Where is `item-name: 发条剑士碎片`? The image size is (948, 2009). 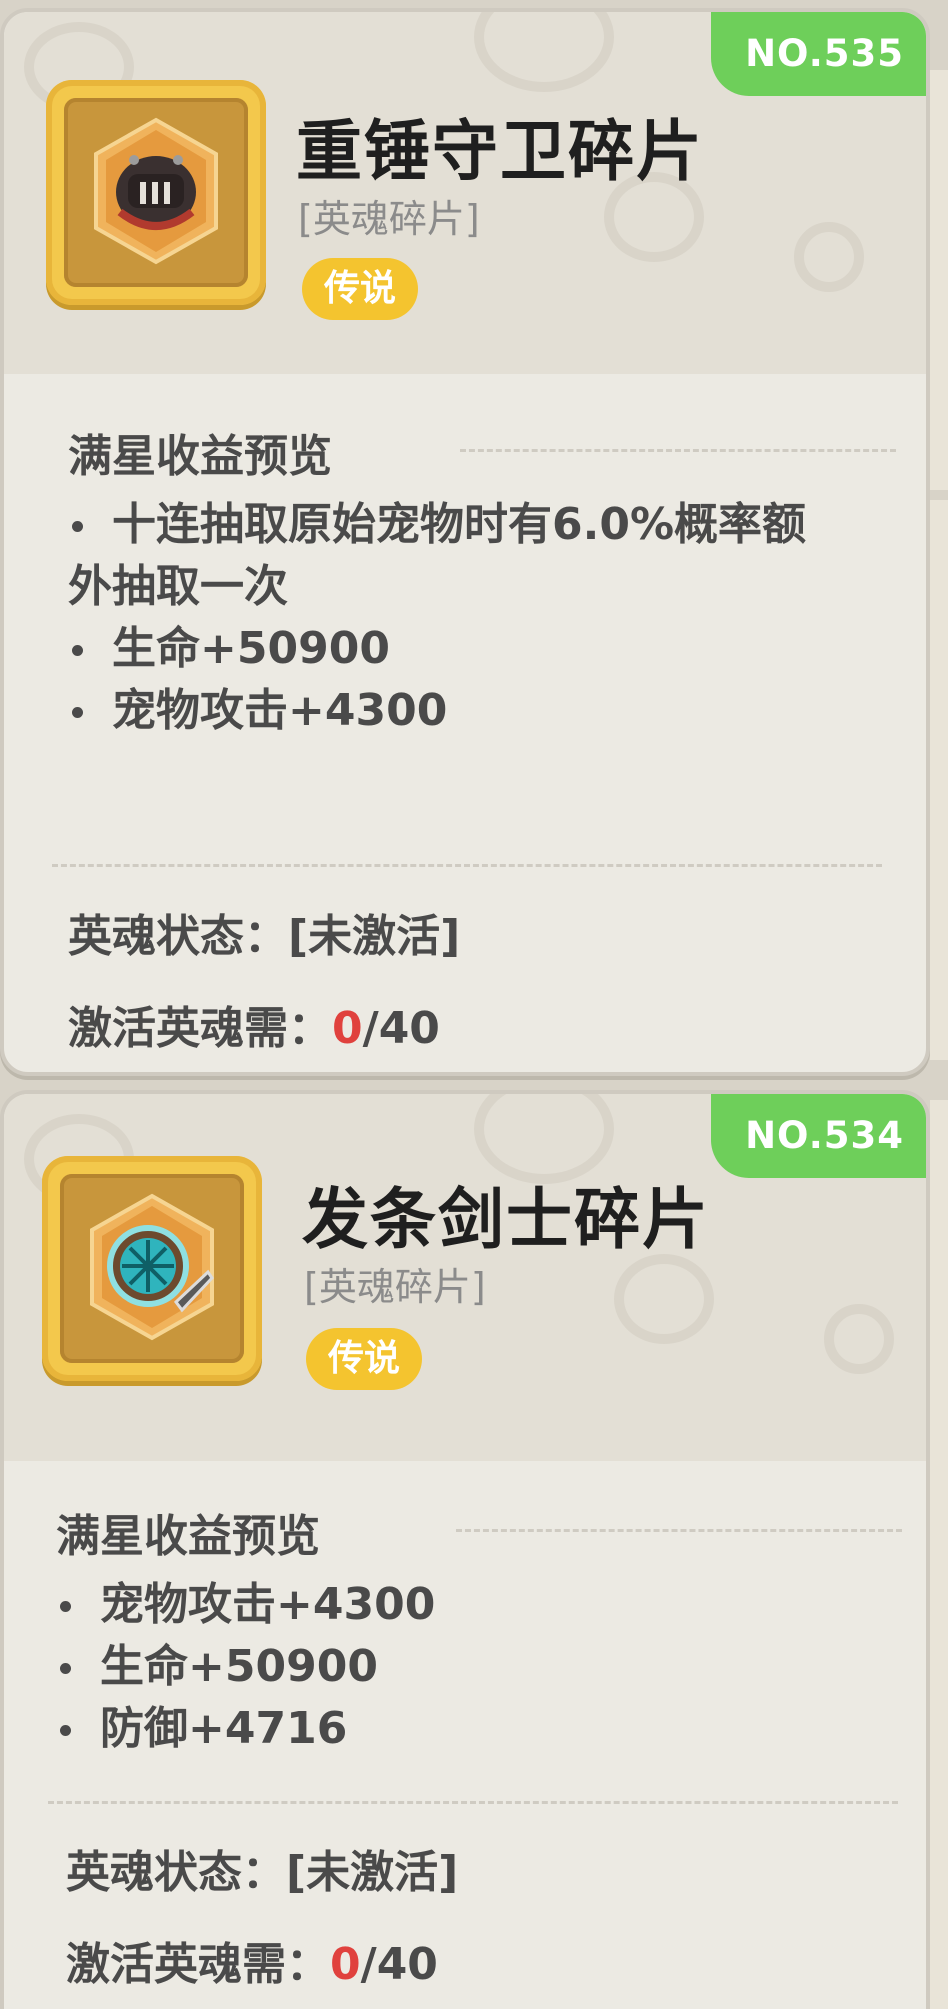
item-name: 发条剑士碎片 is located at coordinates (506, 1219).